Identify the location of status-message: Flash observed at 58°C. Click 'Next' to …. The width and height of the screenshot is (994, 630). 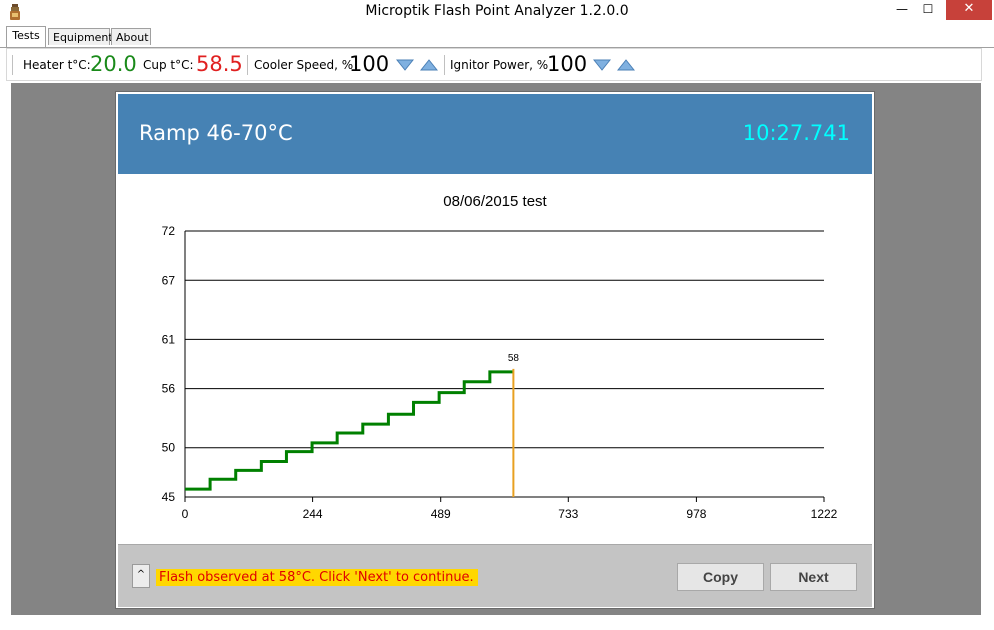
(317, 577).